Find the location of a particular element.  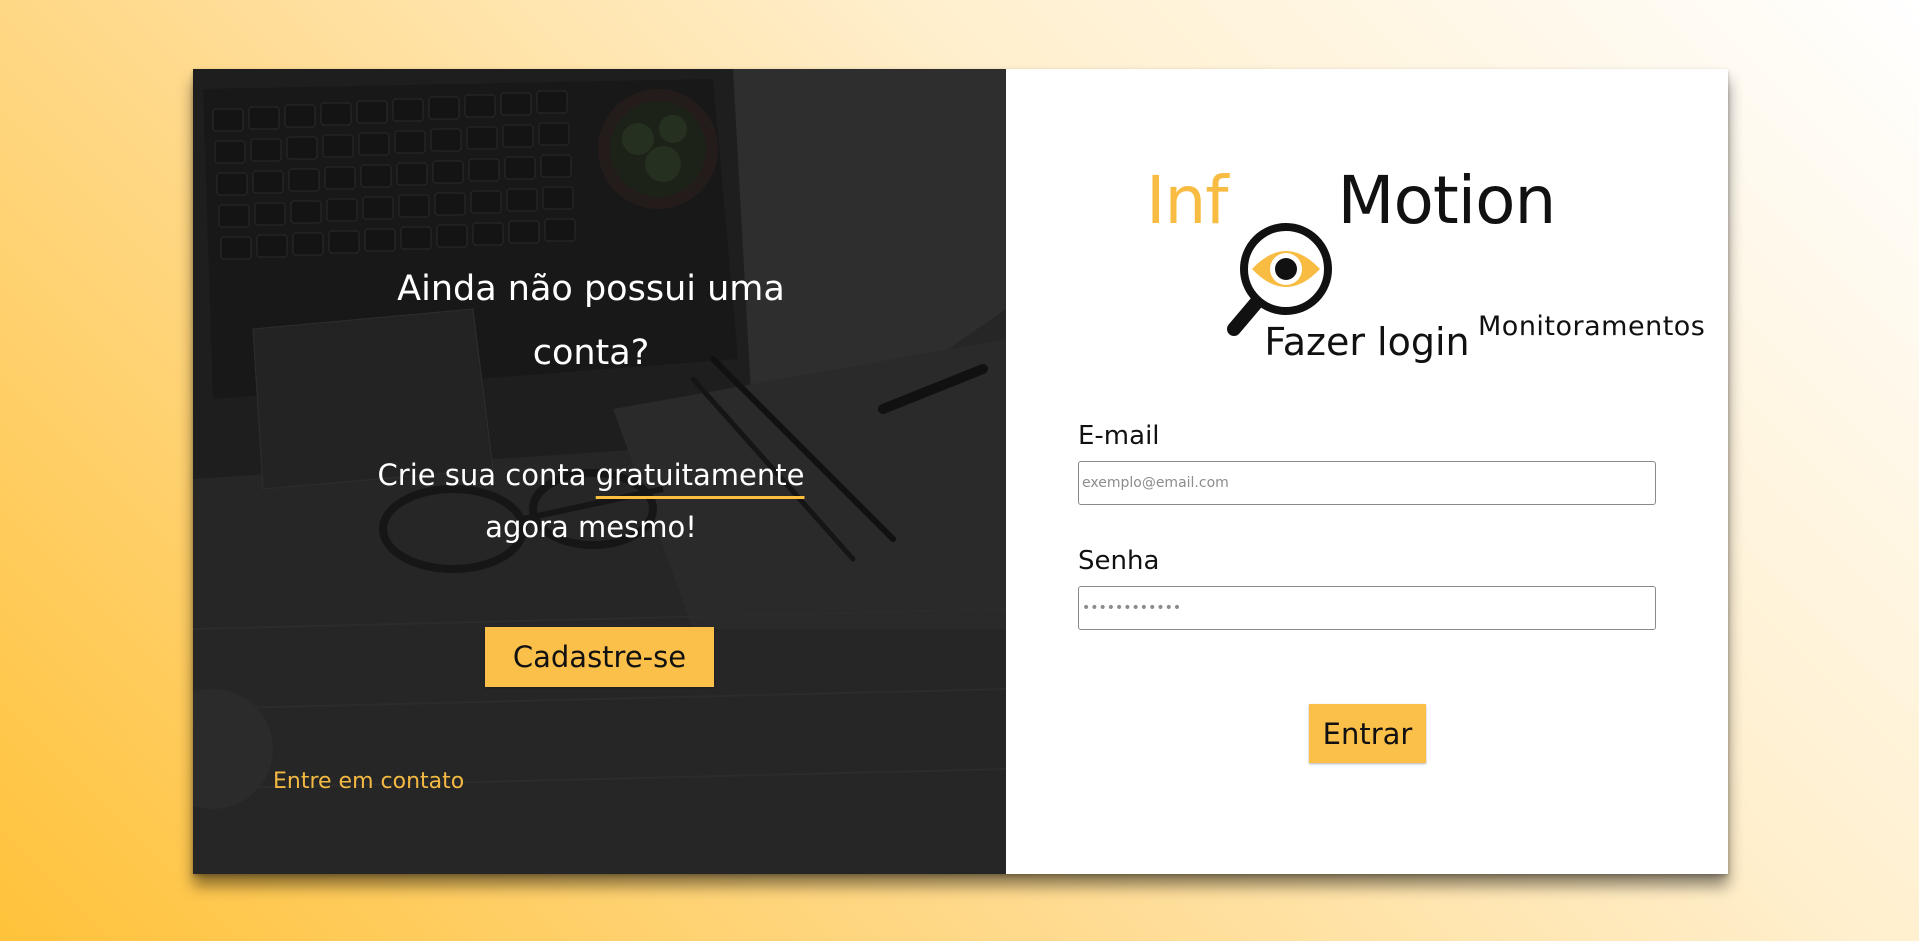

signup-button: Cadastre-se is located at coordinates (599, 657).